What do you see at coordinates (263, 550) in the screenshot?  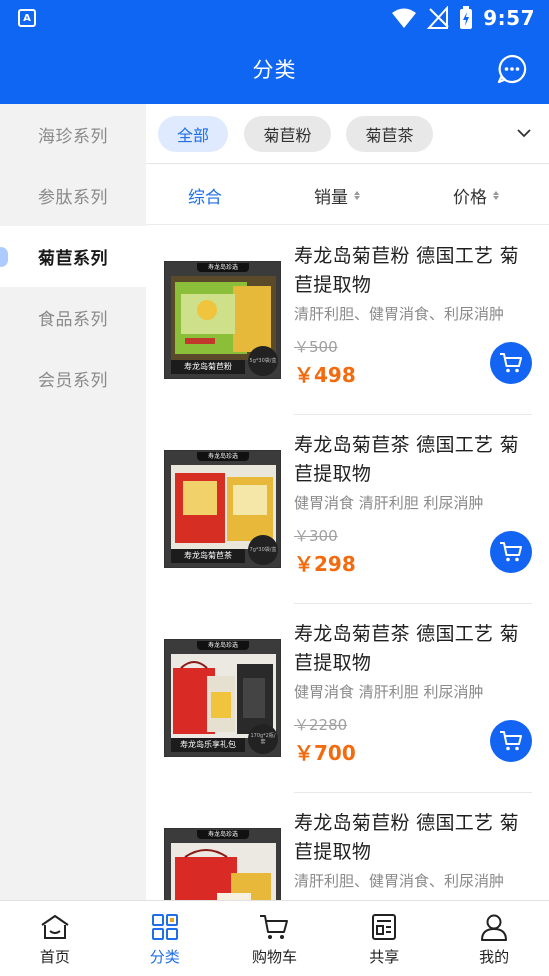 I see `product-image-spec: 7g*30袋/盒` at bounding box center [263, 550].